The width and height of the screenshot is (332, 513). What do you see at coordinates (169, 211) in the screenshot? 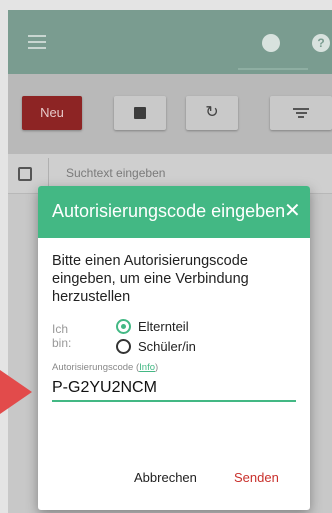
I see `dialog-title: Autorisierungscode eingeben` at bounding box center [169, 211].